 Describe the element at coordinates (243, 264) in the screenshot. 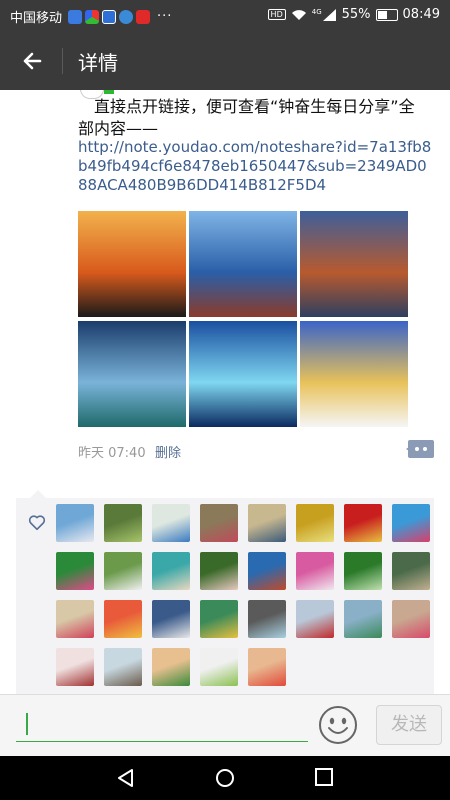

I see `photo-thumbnail-lighthouse-on-coast` at that location.